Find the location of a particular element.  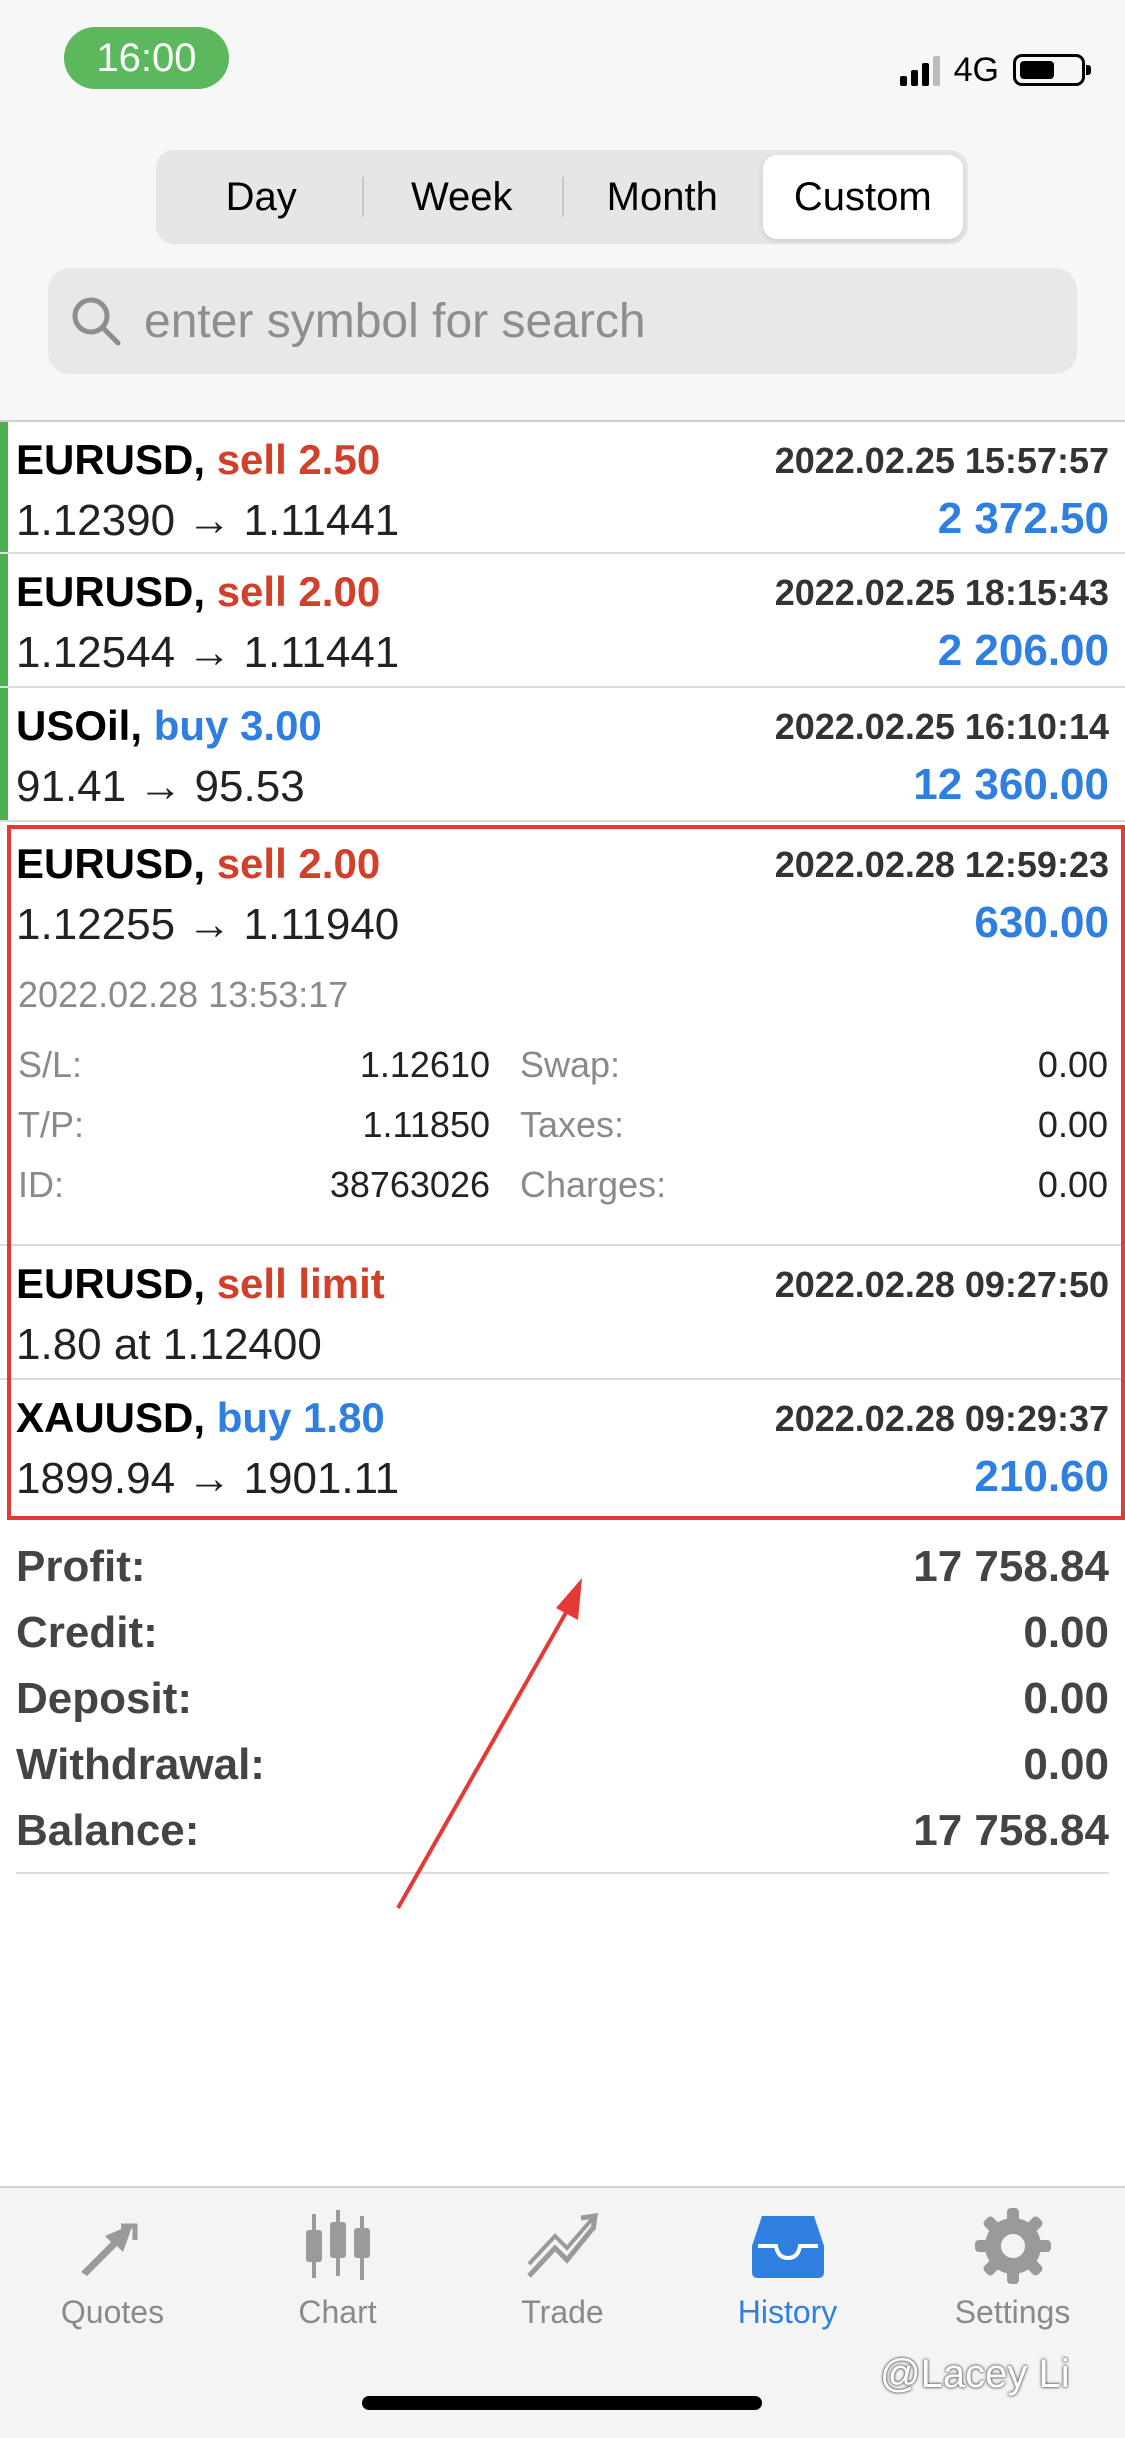

tab-label: Settings is located at coordinates (1012, 2312).